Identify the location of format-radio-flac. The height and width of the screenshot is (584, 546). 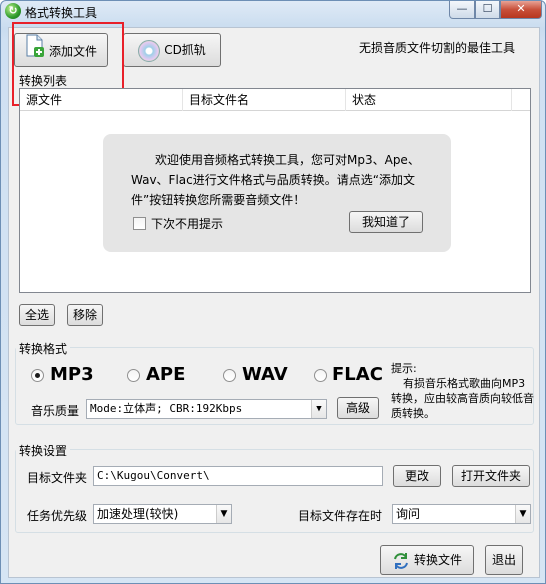
(320, 375).